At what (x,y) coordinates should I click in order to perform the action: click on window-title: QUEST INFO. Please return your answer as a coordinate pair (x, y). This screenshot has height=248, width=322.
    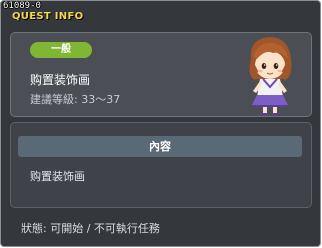
    Looking at the image, I should click on (48, 16).